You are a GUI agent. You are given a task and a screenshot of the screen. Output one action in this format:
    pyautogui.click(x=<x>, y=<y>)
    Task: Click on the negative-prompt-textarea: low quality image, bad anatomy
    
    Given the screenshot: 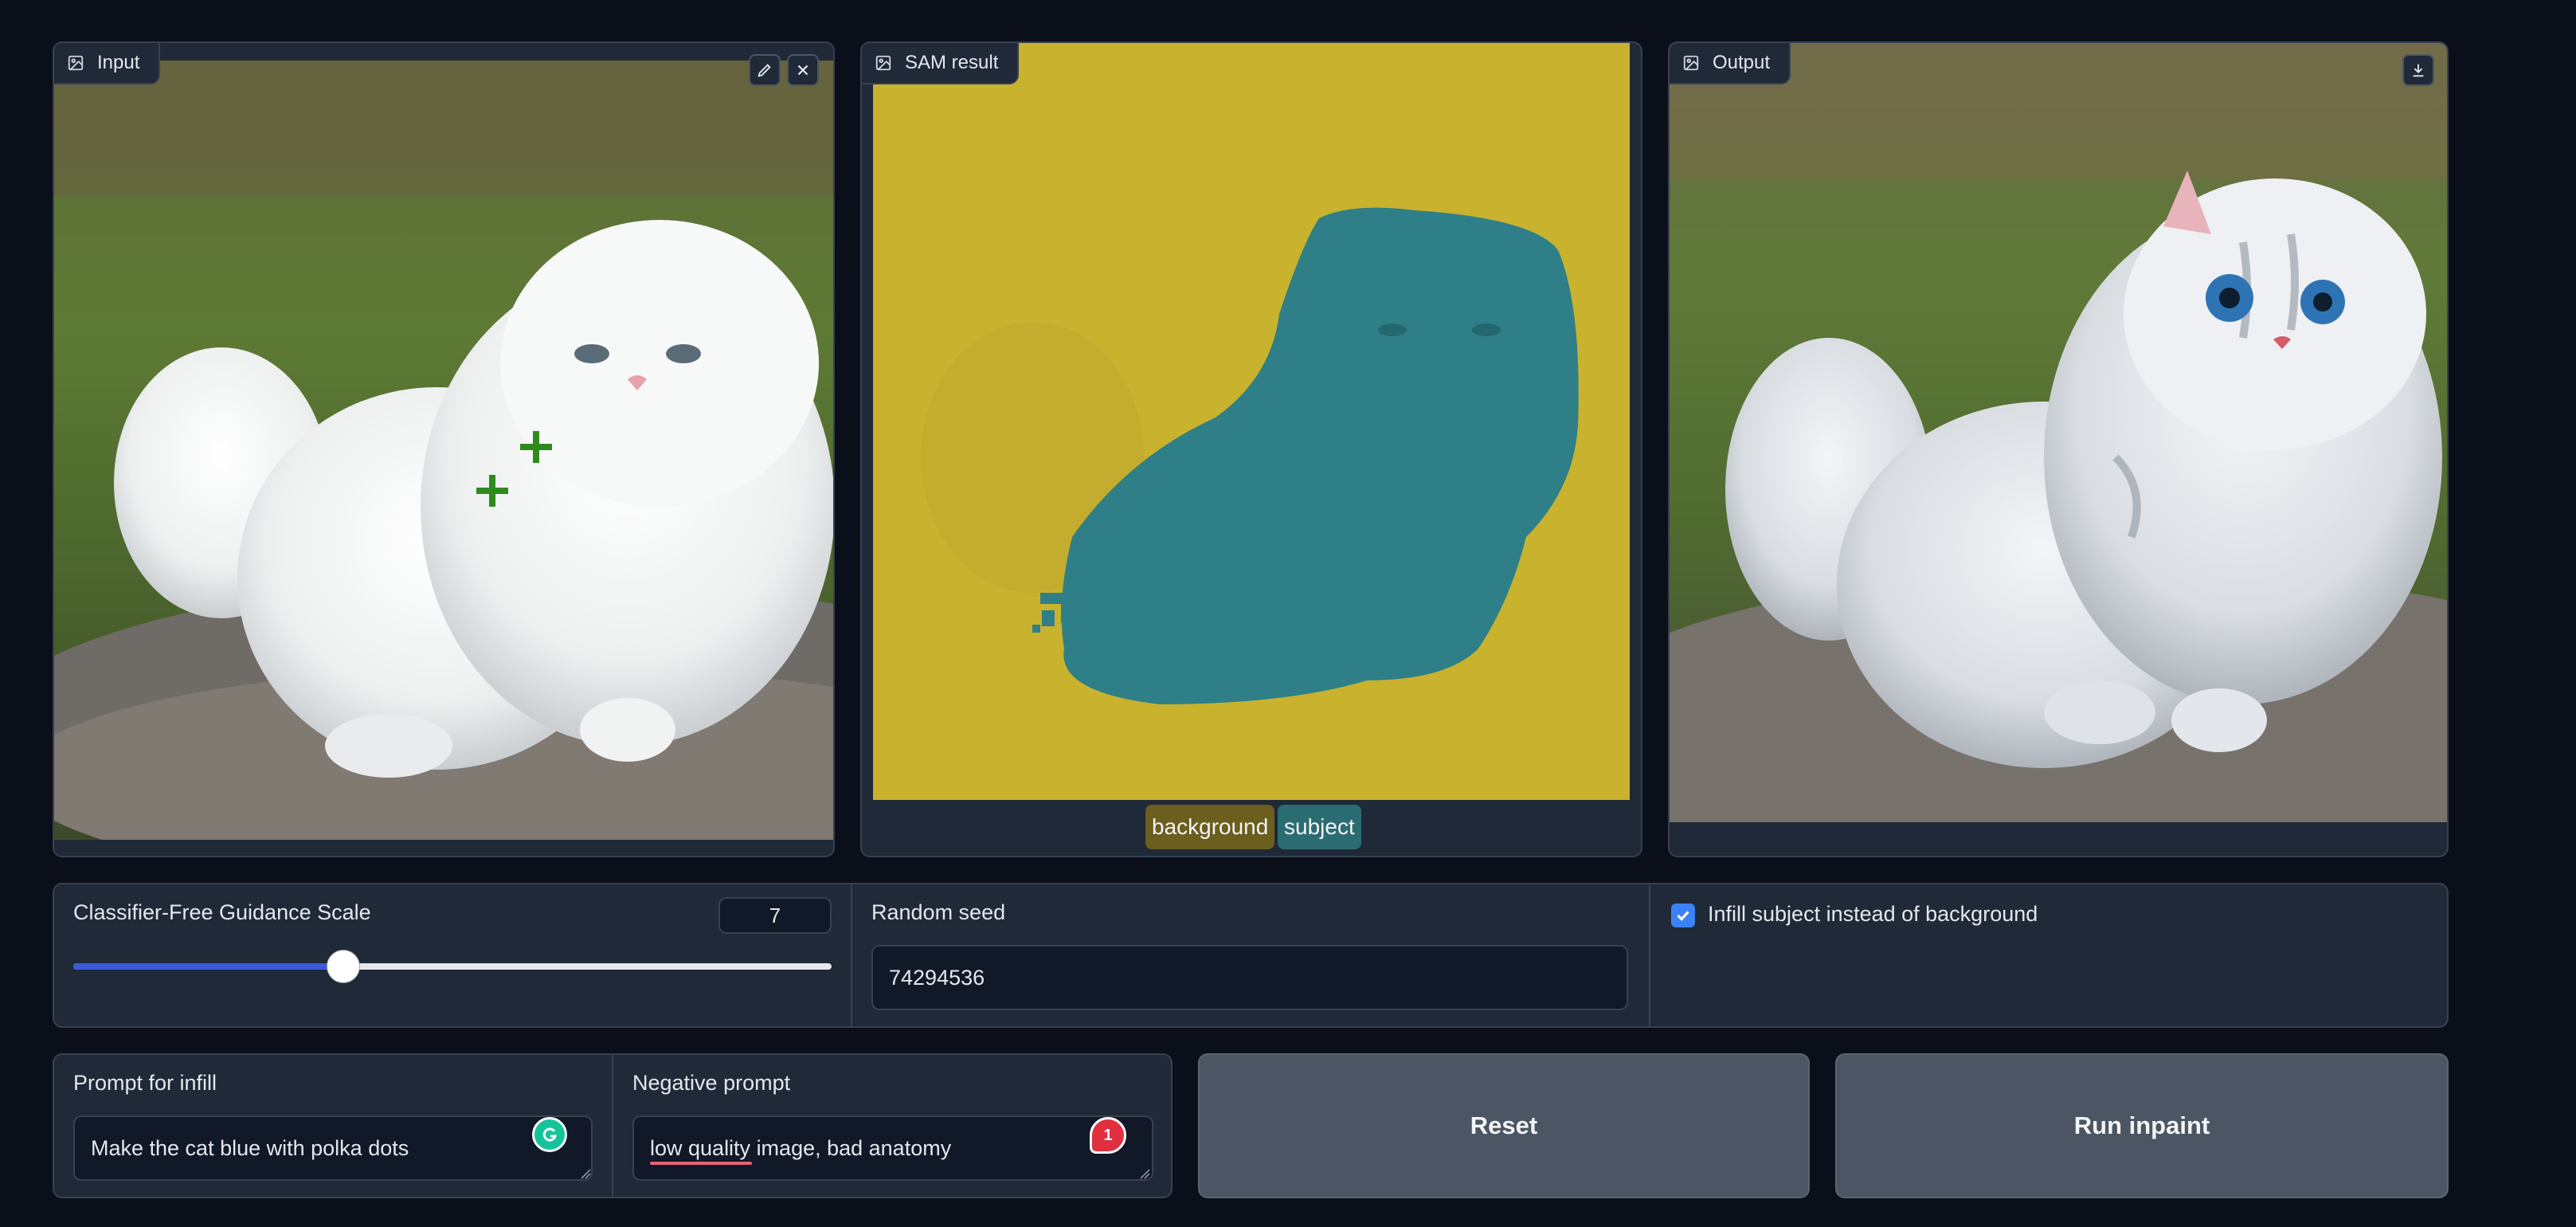 What is the action you would take?
    pyautogui.click(x=892, y=1148)
    